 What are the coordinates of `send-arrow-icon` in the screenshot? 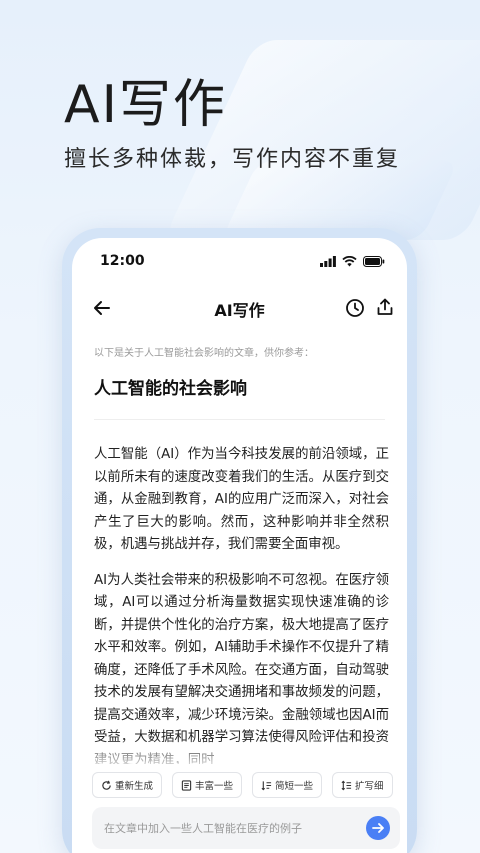 It's located at (378, 828).